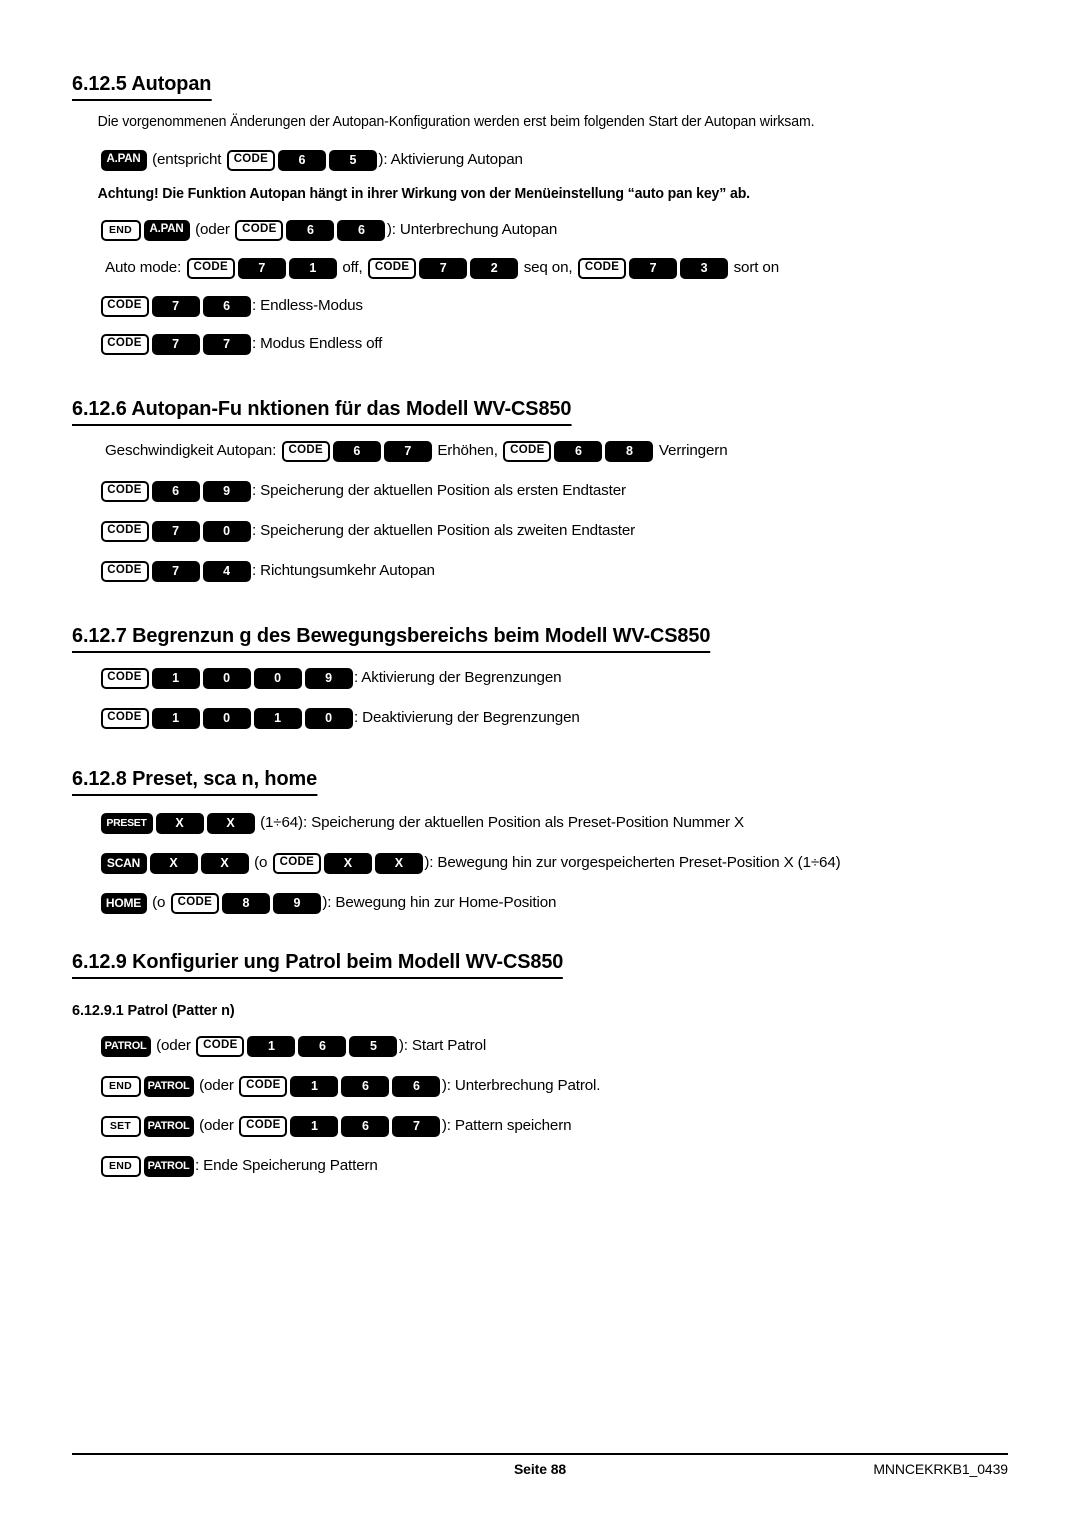 Image resolution: width=1080 pixels, height=1528 pixels. Describe the element at coordinates (153, 1011) in the screenshot. I see `subheading-text: 6.12.9.1 Patrol (Patter n)` at that location.